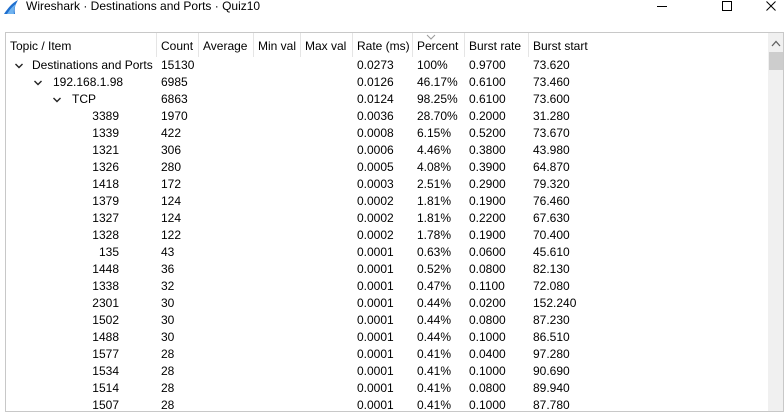  What do you see at coordinates (555, 303) in the screenshot?
I see `cell-burst-start: 152.240` at bounding box center [555, 303].